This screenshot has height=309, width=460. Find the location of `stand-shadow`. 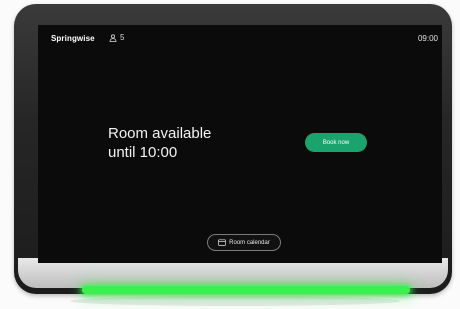

stand-shadow is located at coordinates (235, 301).